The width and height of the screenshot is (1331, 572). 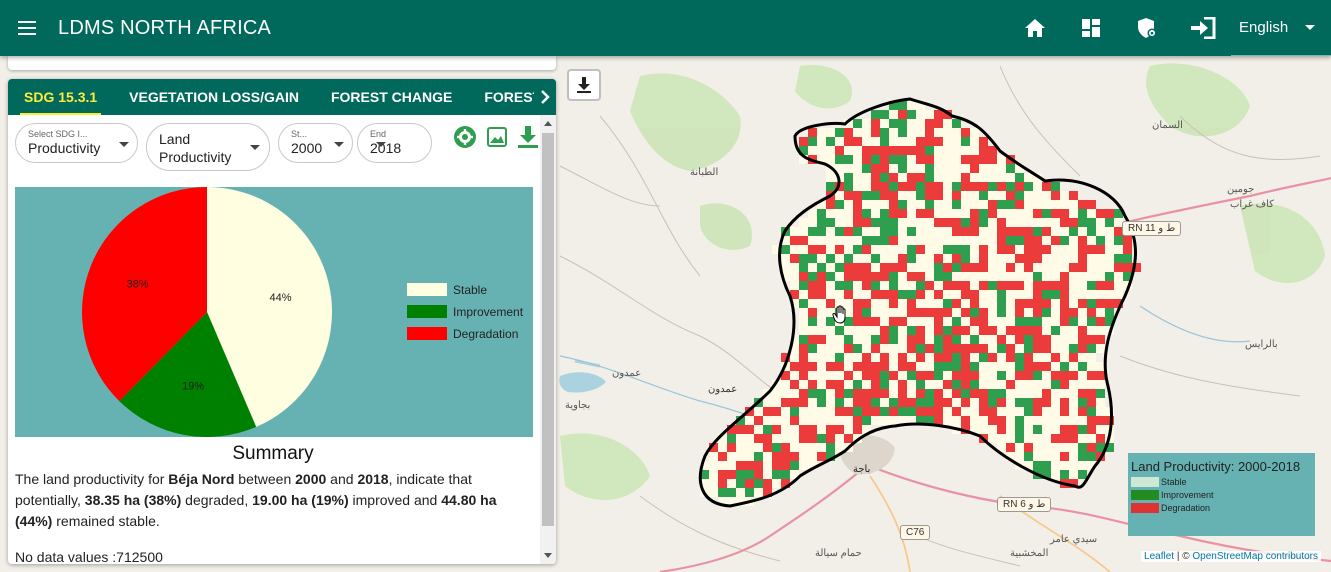 What do you see at coordinates (265, 479) in the screenshot?
I see `summary-fragment: between` at bounding box center [265, 479].